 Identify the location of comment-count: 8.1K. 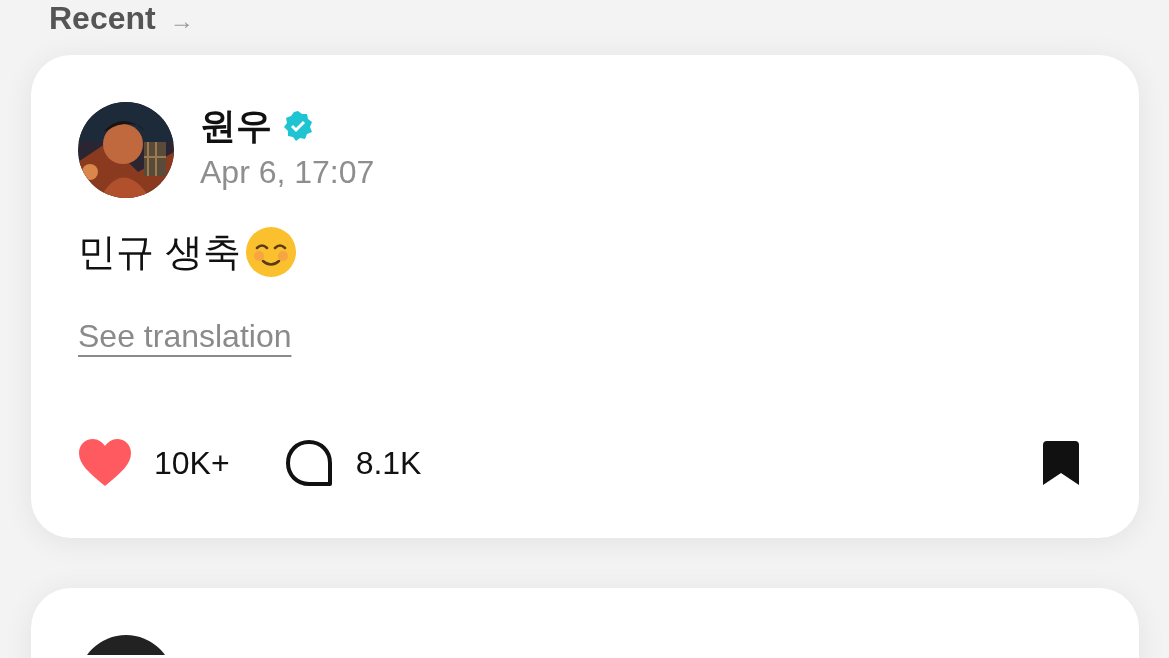
(388, 463).